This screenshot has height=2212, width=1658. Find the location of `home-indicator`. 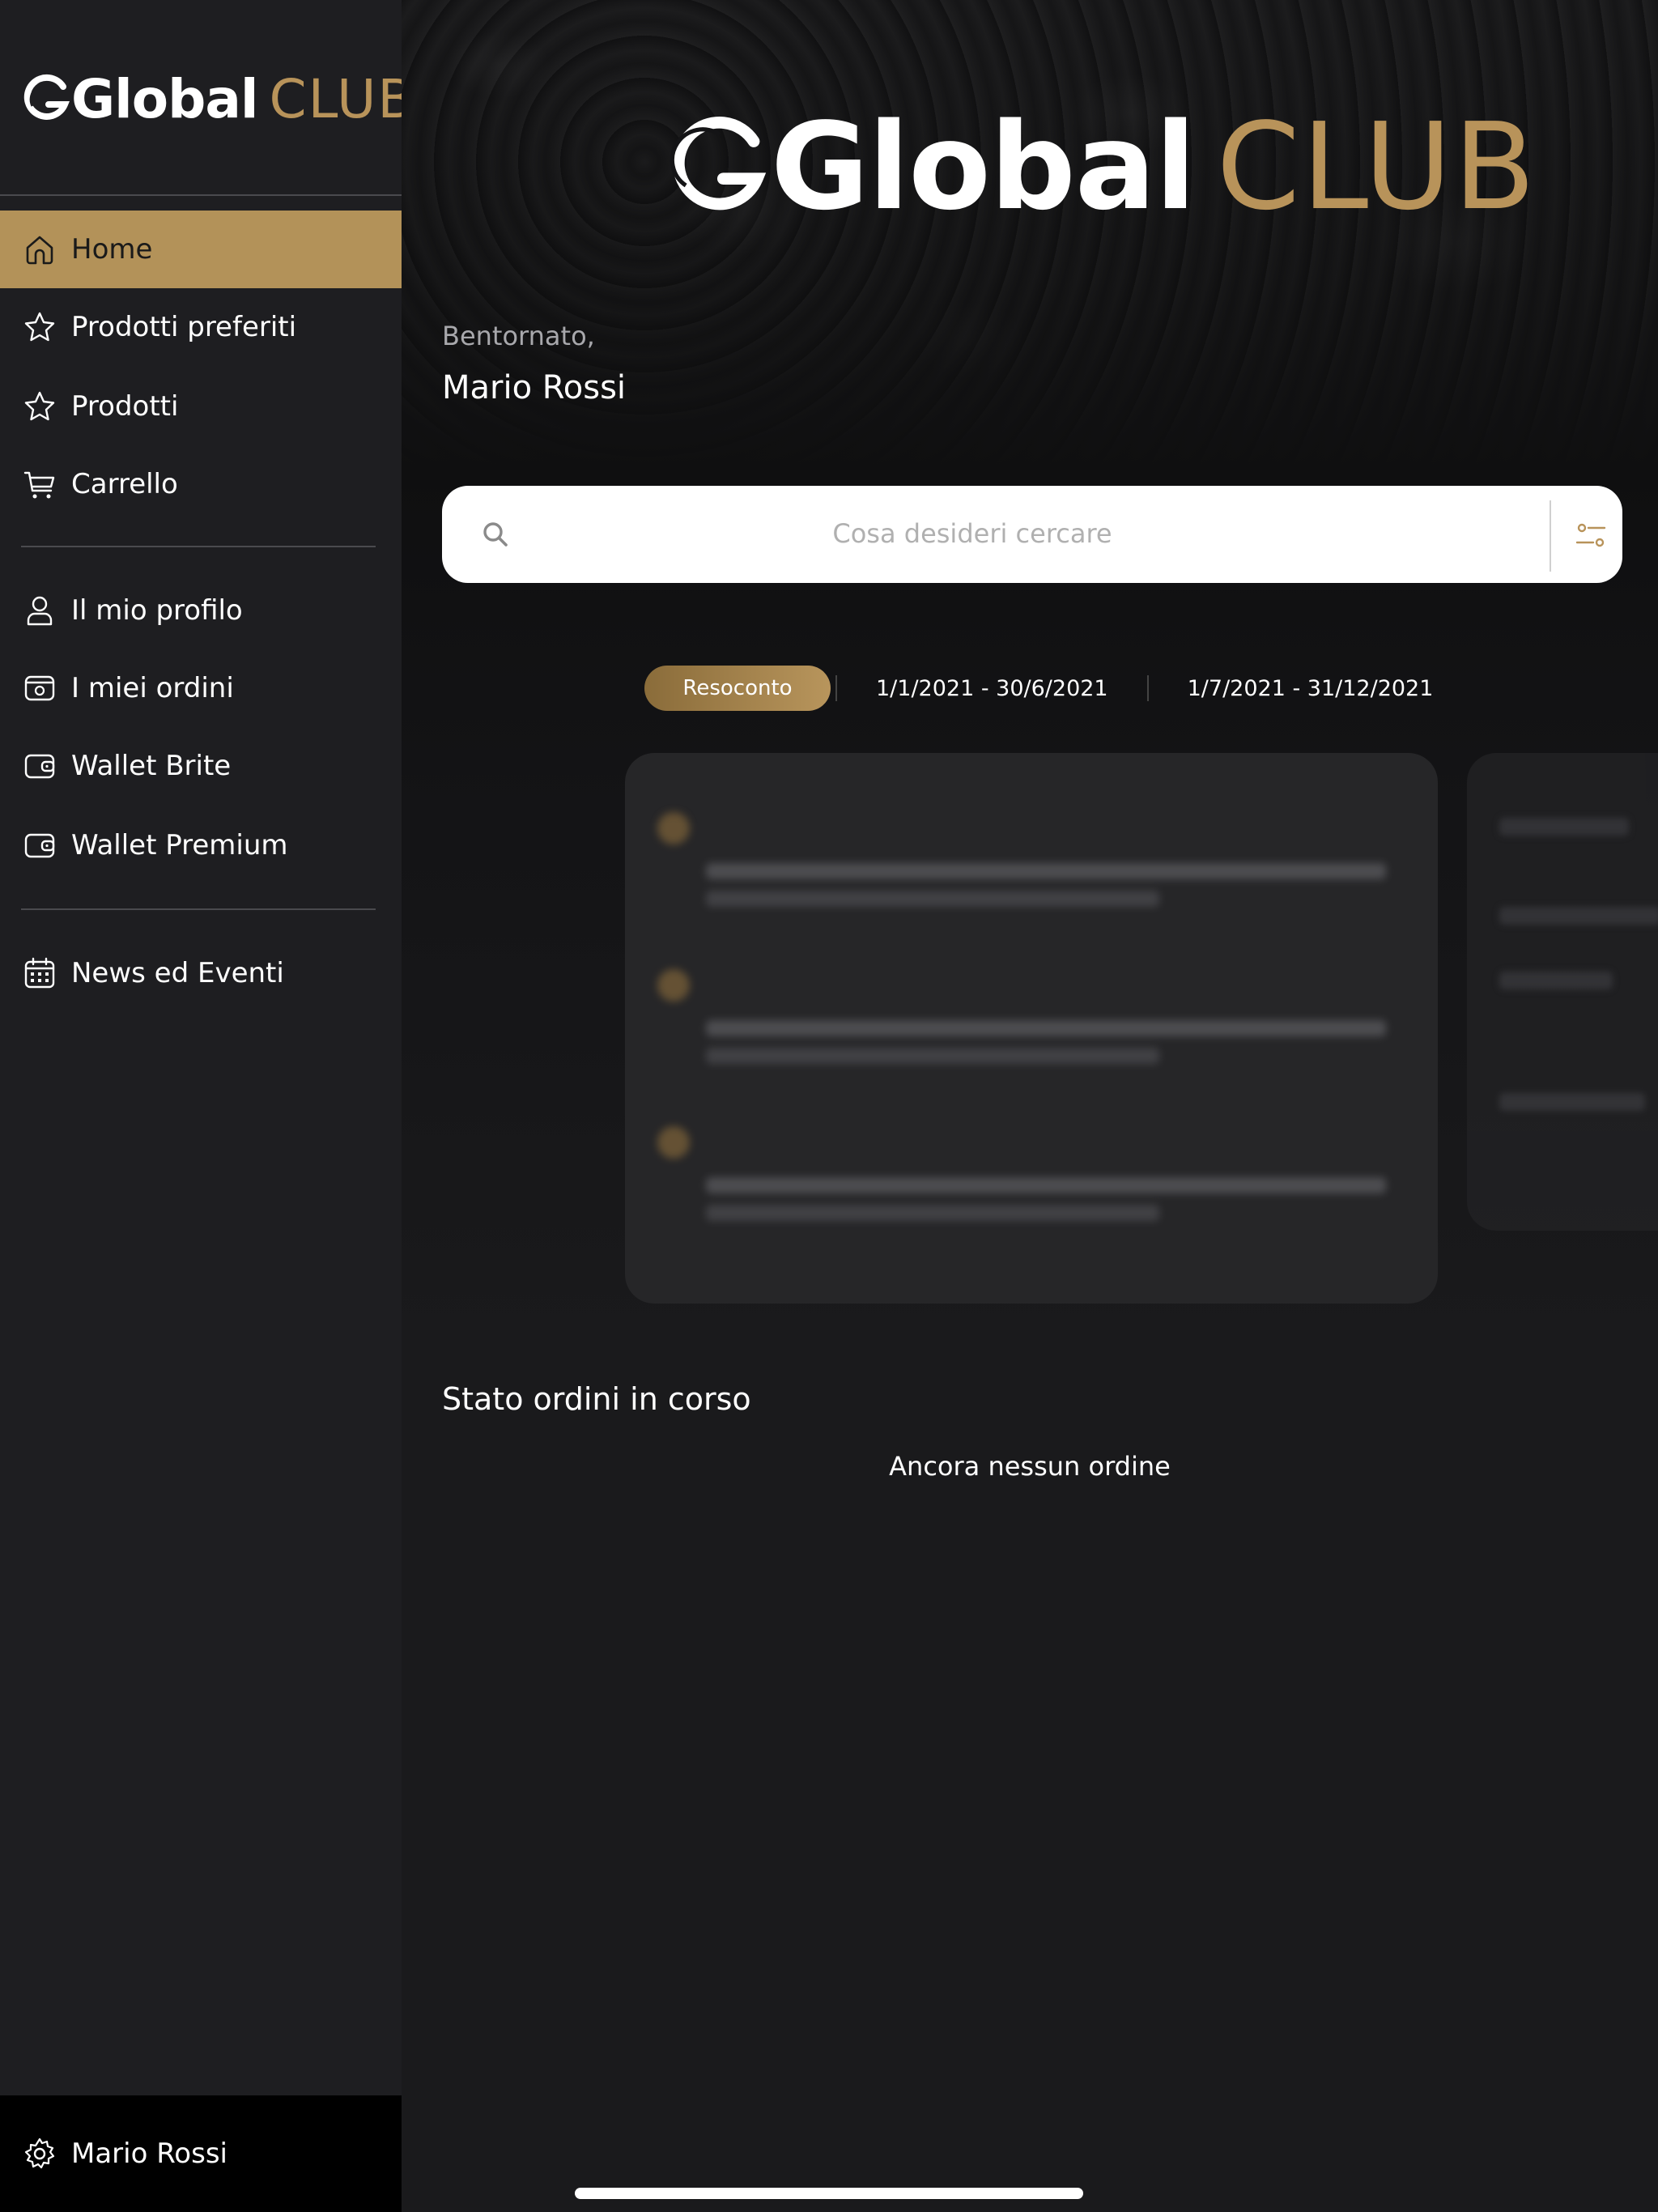

home-indicator is located at coordinates (829, 2194).